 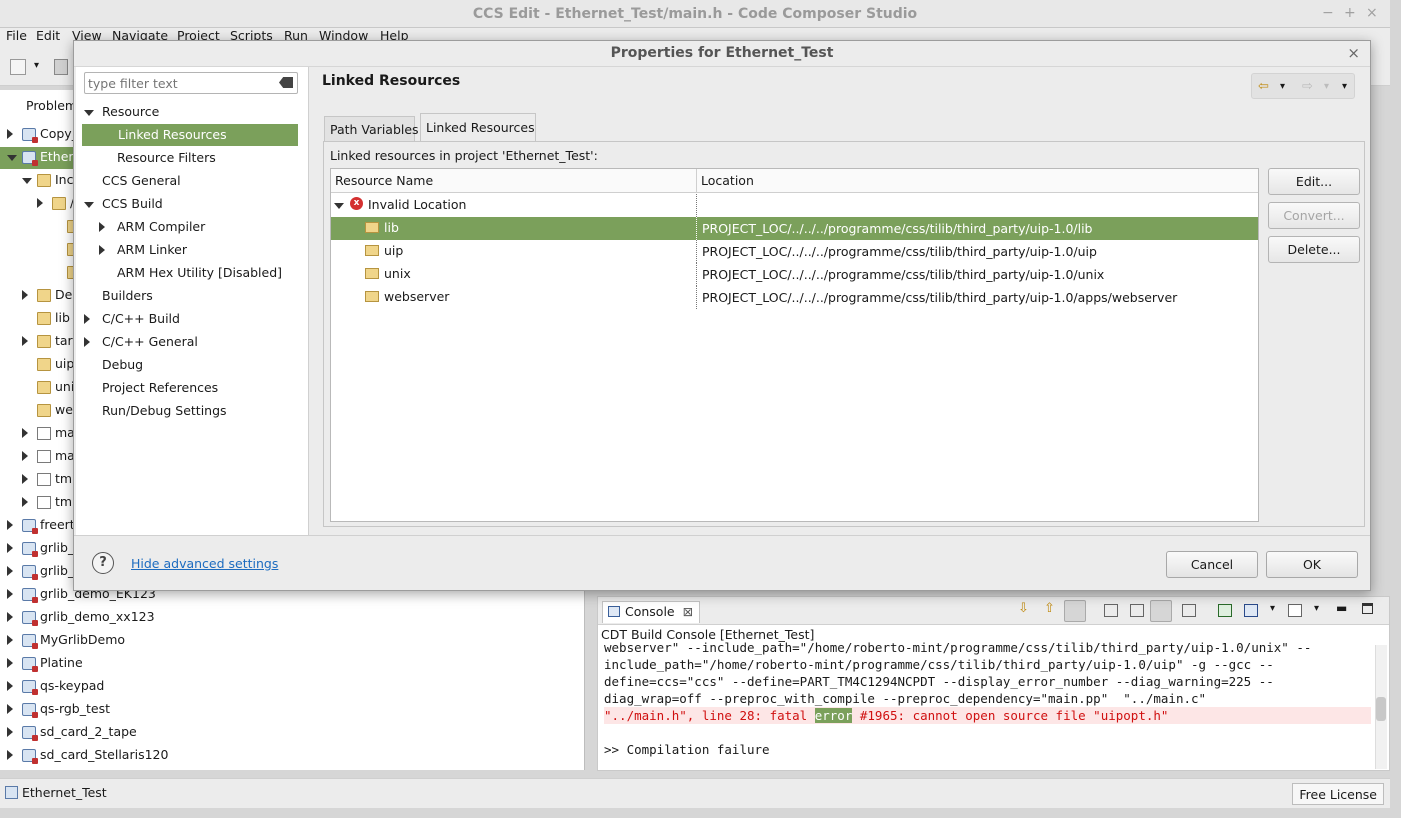 What do you see at coordinates (192, 204) in the screenshot?
I see `nav-item-ccs-build: CCS Build` at bounding box center [192, 204].